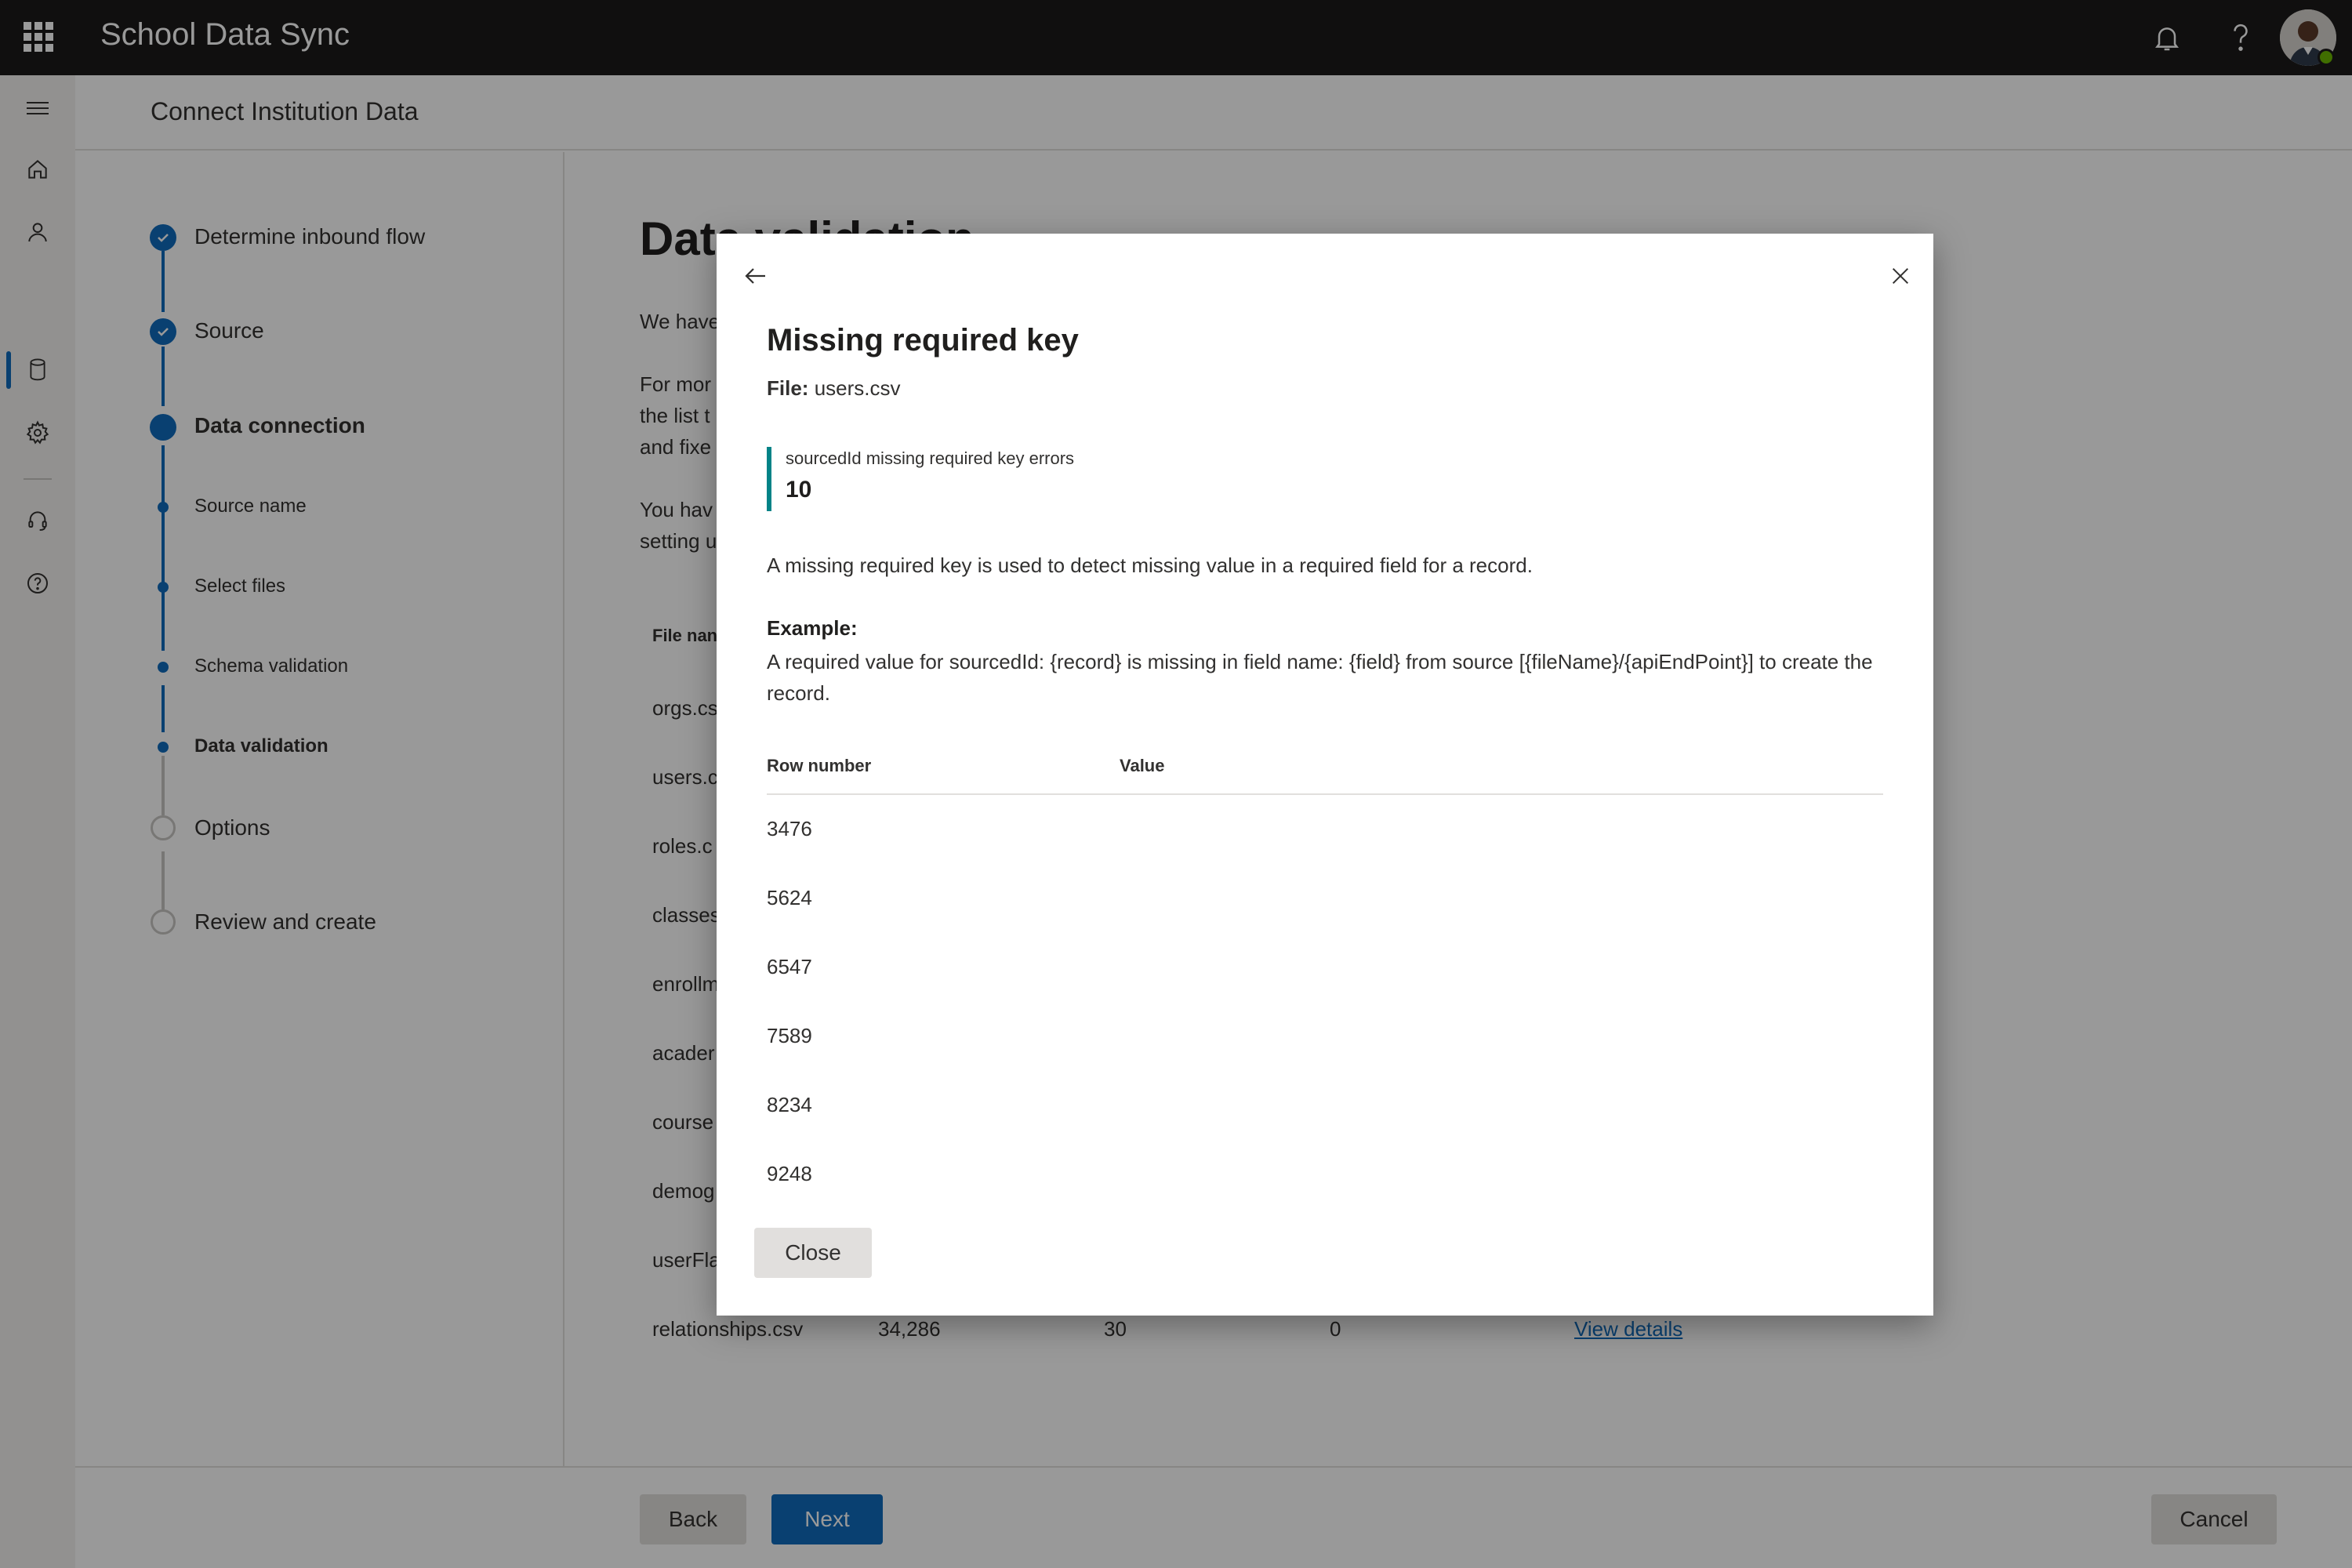  Describe the element at coordinates (812, 628) in the screenshot. I see `example-label: Example:` at that location.